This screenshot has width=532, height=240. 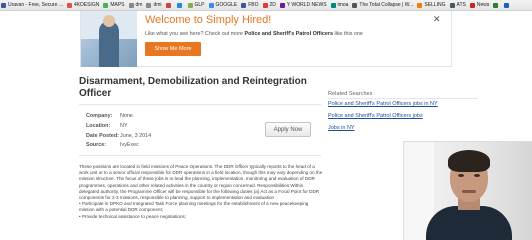 I want to click on detail-row-source: Source: IvyExec, so click(x=118, y=146).